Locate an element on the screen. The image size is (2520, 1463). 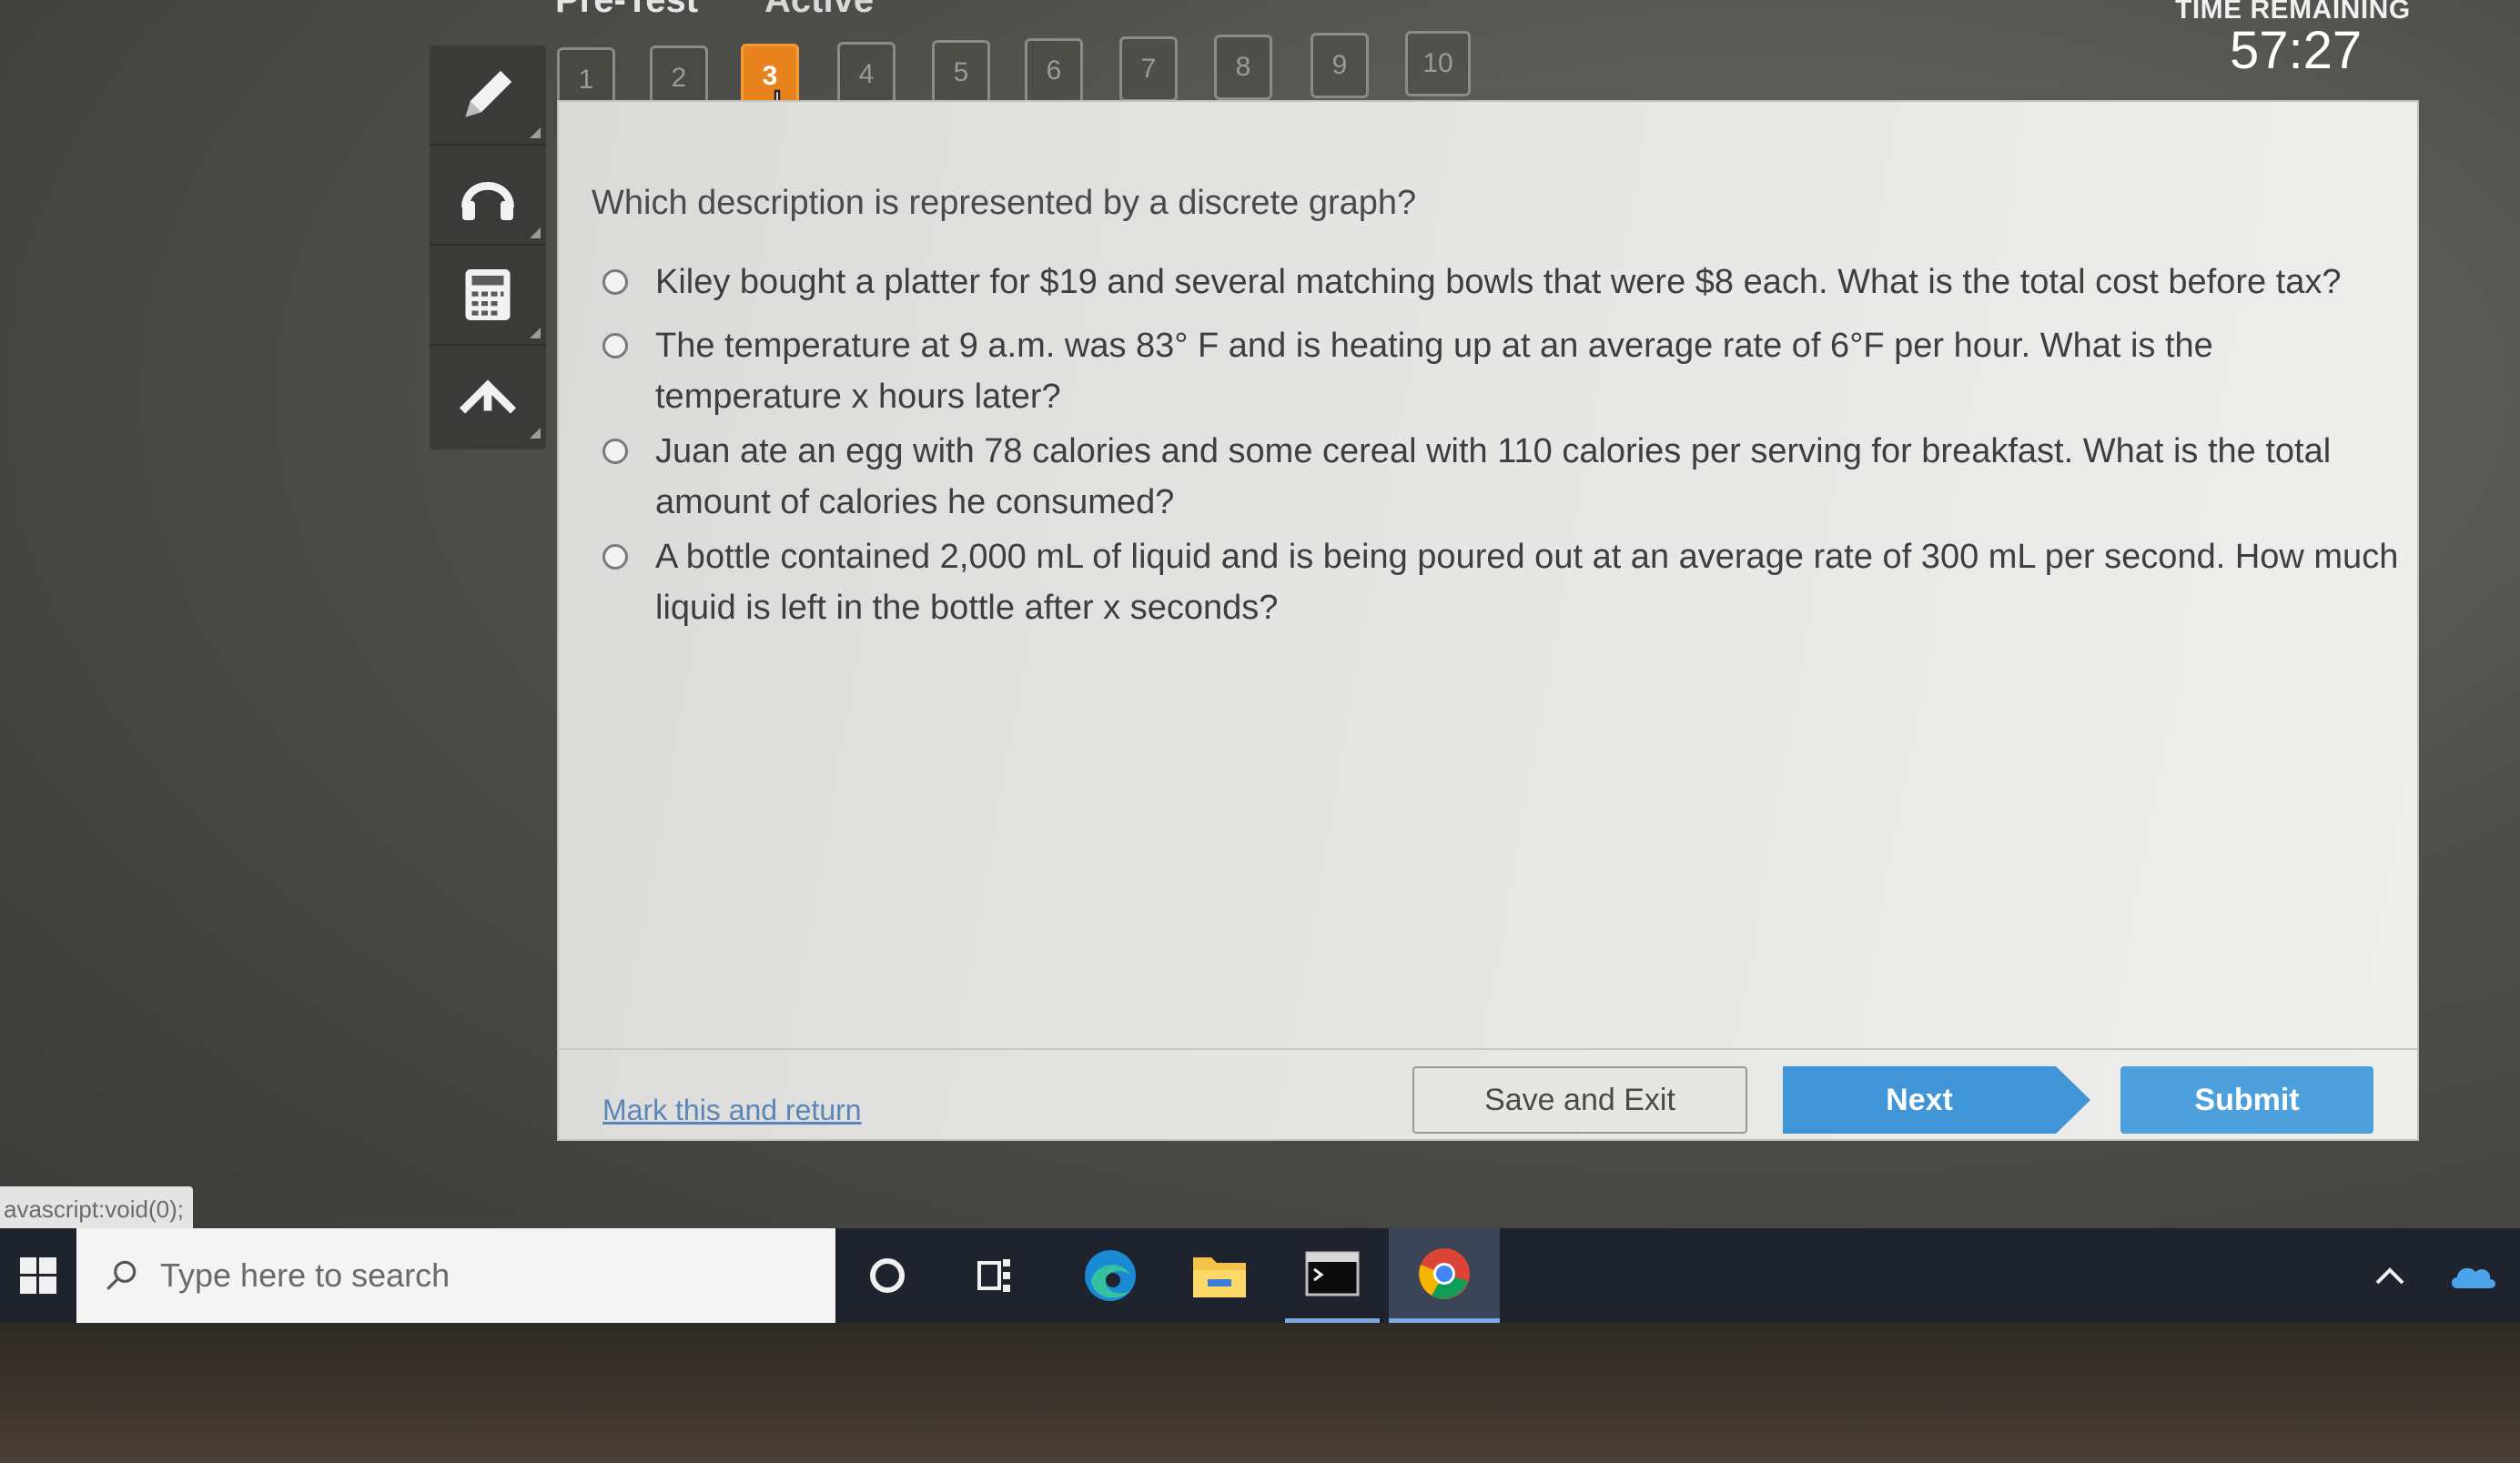
calculator-tool is located at coordinates (488, 296).